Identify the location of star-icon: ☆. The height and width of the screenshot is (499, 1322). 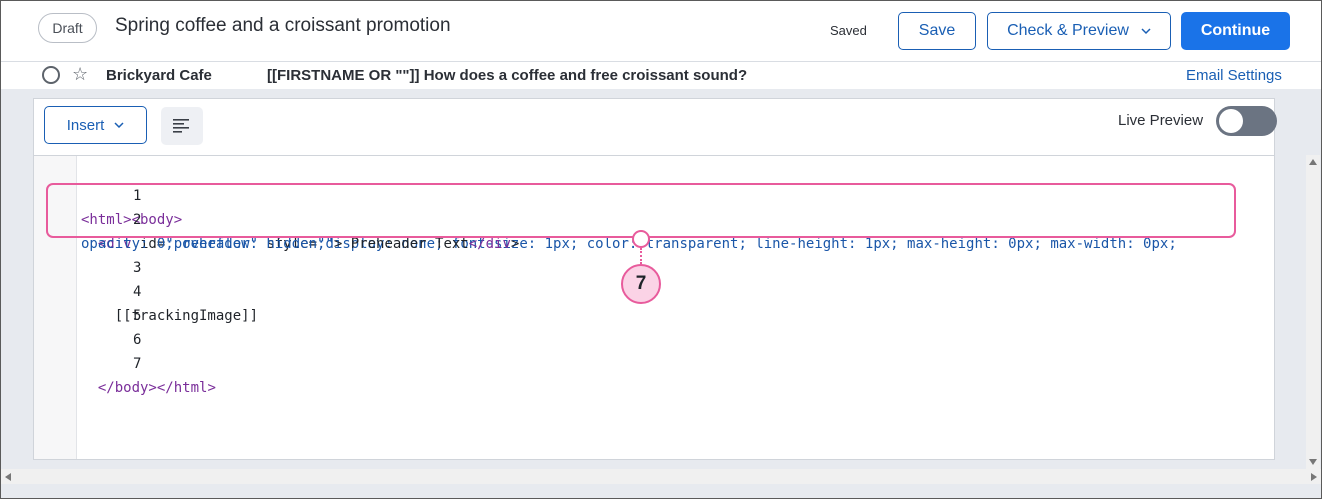
(80, 74).